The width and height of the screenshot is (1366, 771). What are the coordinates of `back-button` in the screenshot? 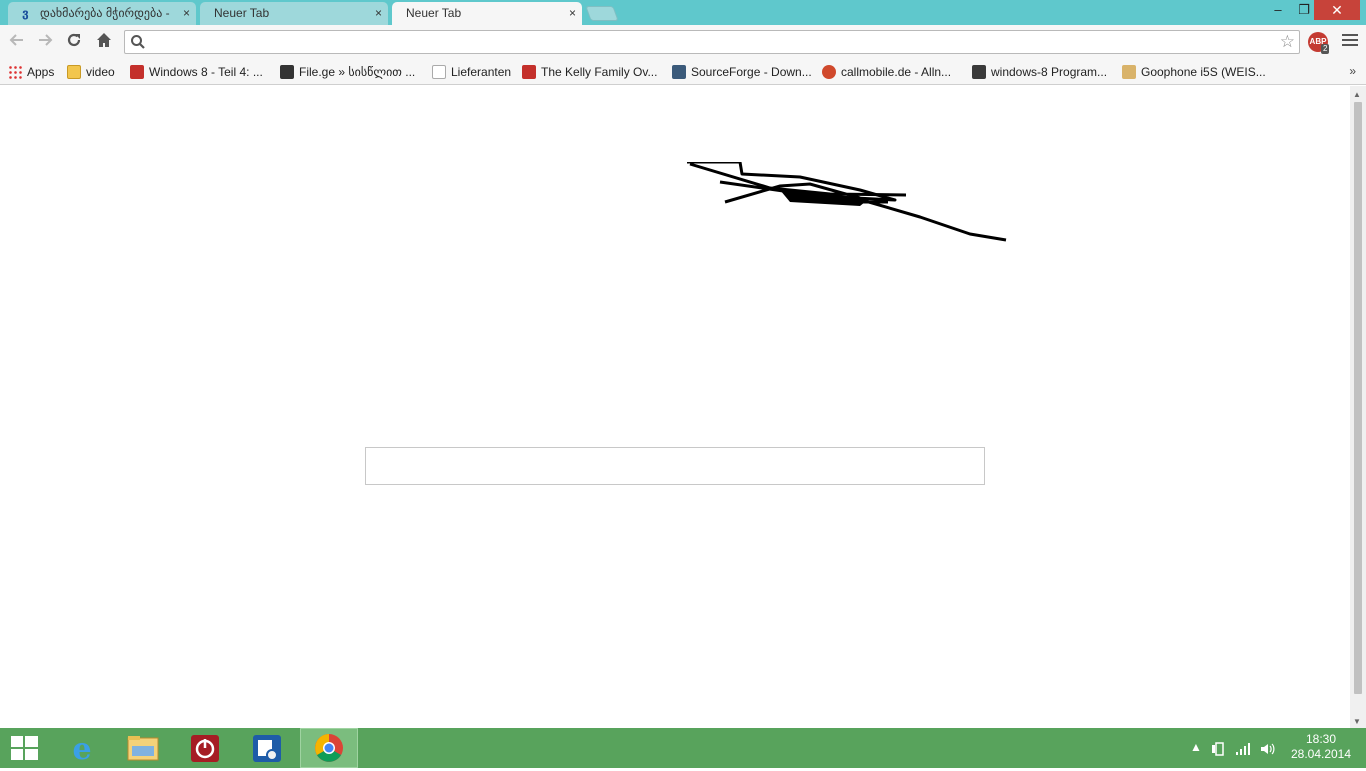 It's located at (17, 42).